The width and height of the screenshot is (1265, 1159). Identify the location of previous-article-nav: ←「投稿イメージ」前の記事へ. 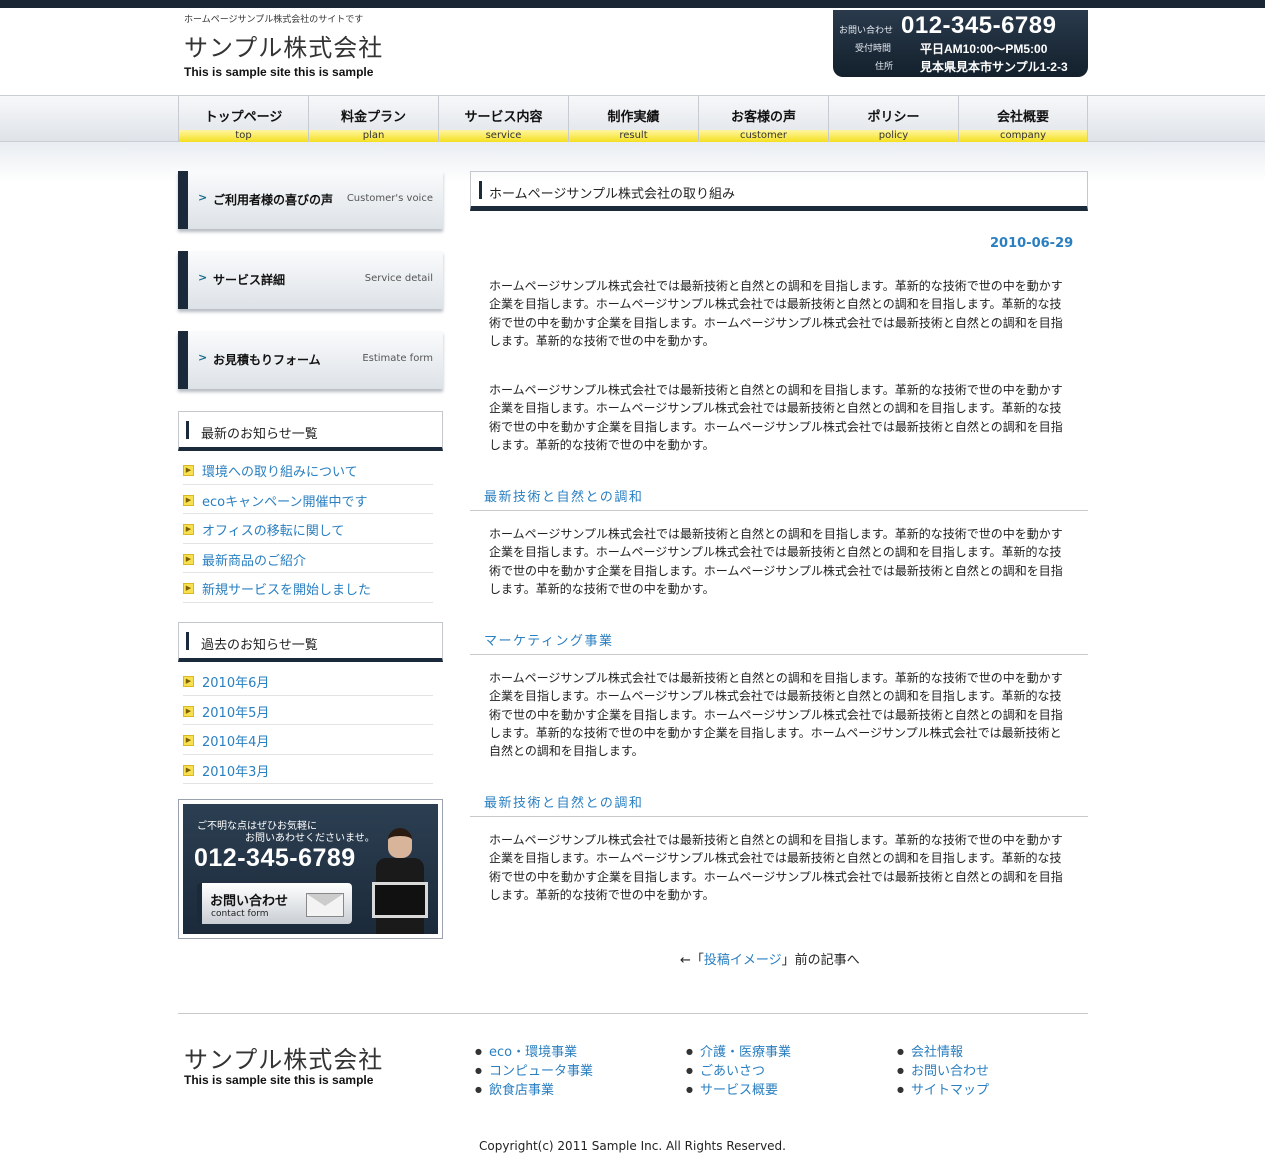
(770, 958).